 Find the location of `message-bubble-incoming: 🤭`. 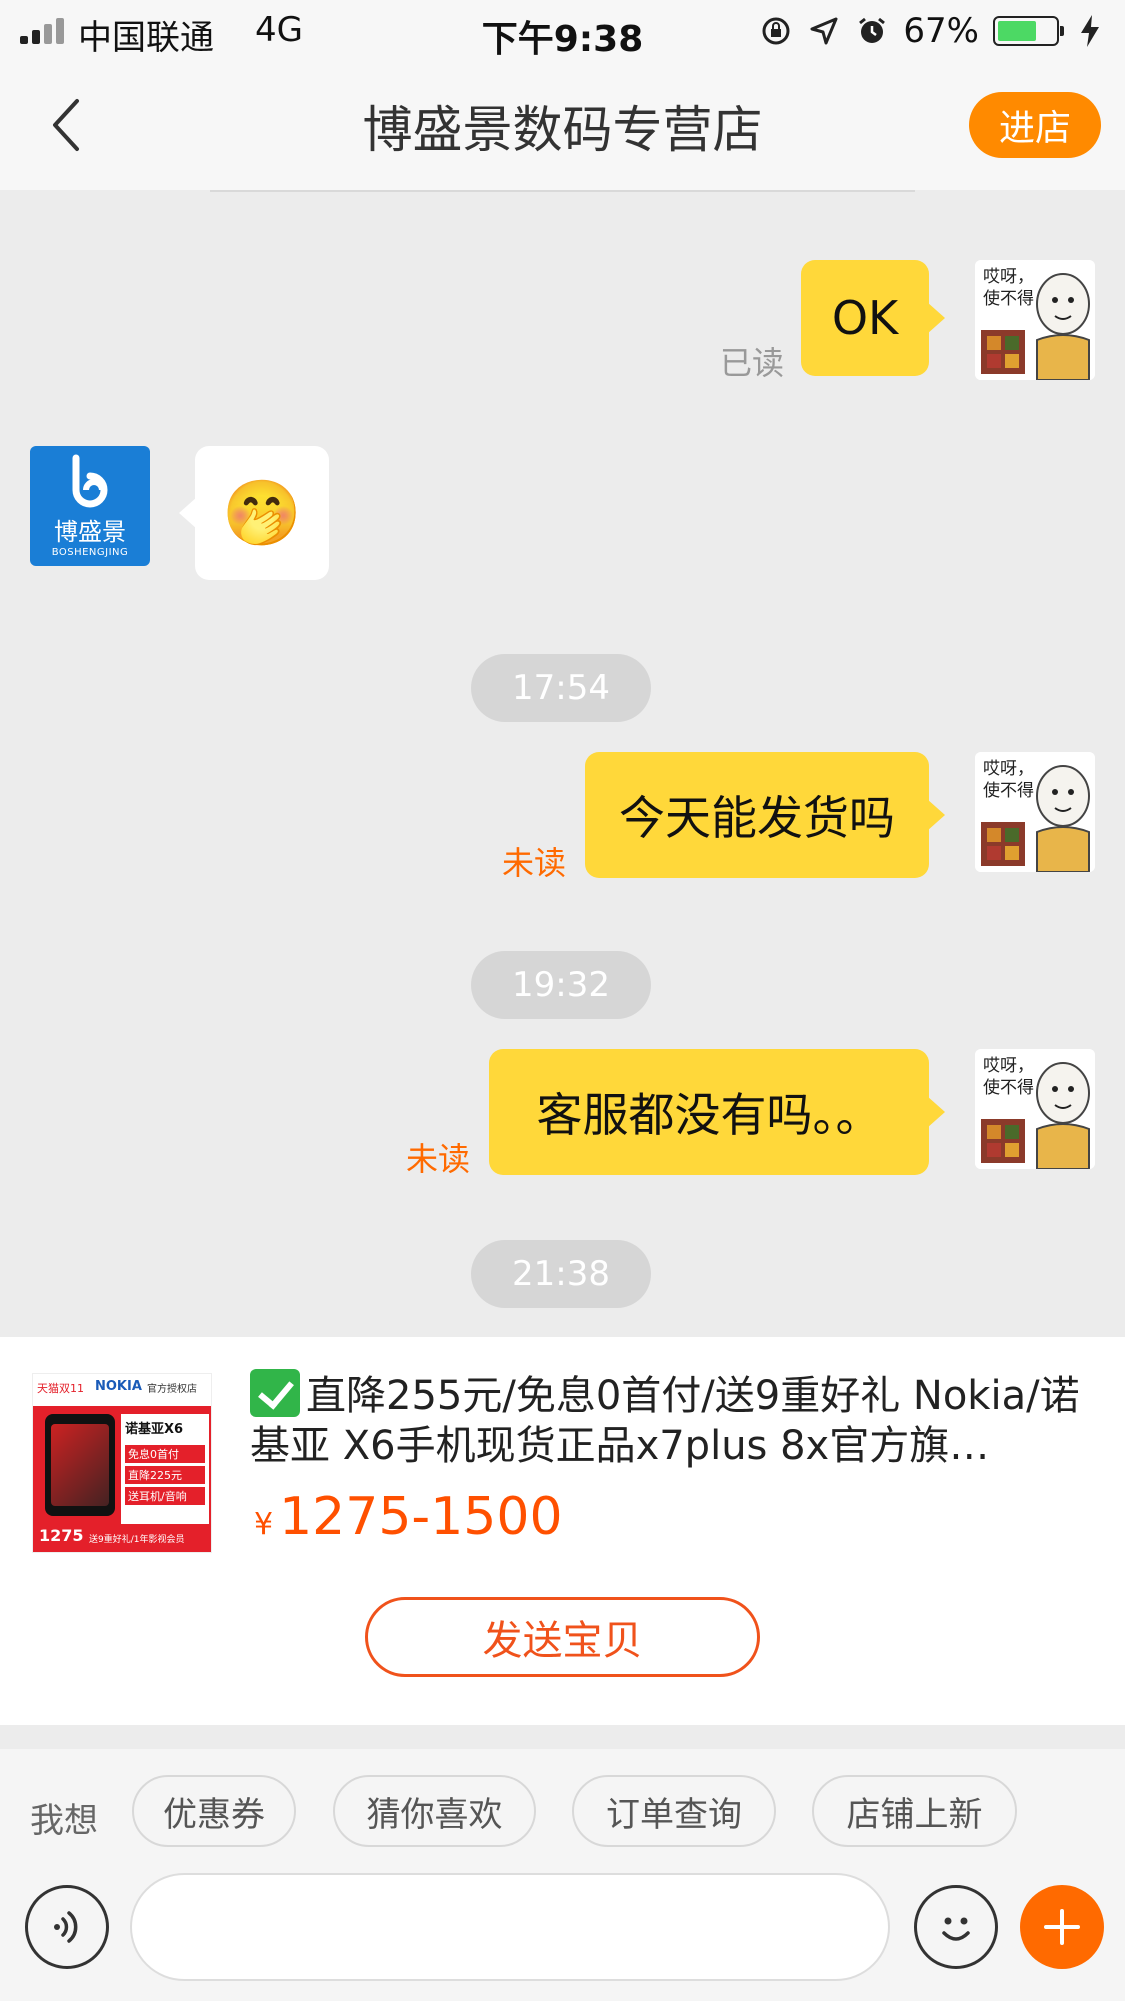

message-bubble-incoming: 🤭 is located at coordinates (254, 513).